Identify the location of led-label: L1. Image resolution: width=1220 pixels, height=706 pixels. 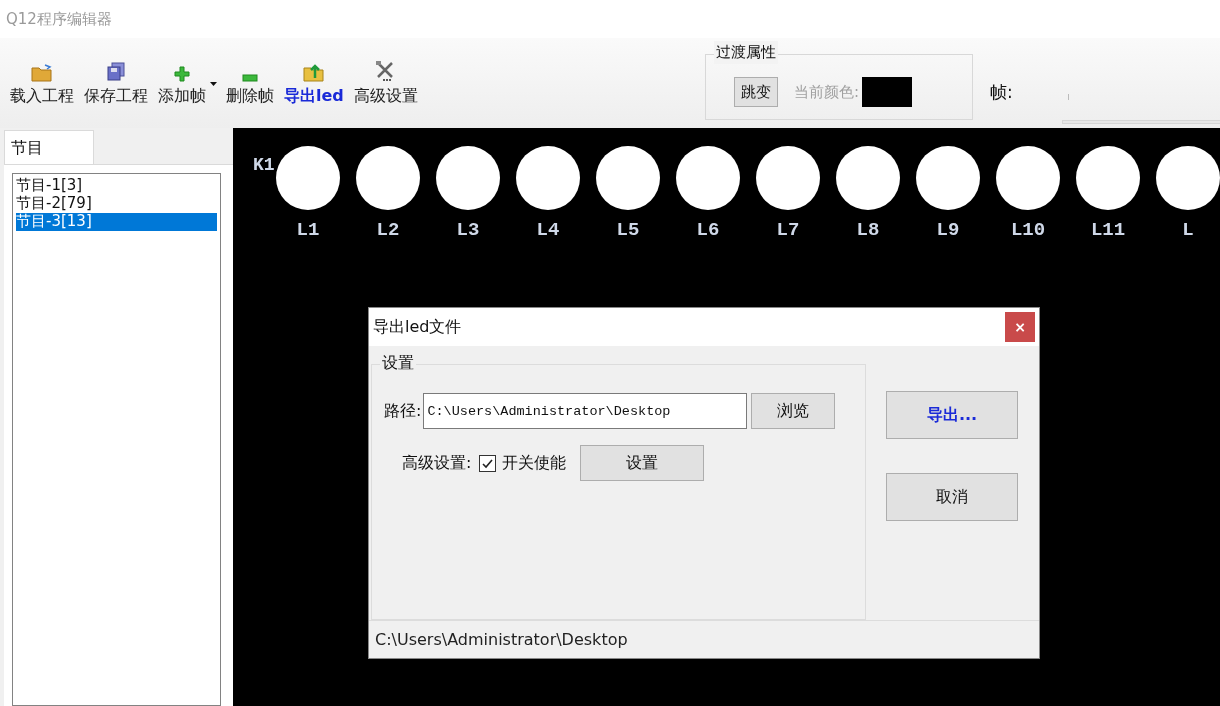
(308, 230).